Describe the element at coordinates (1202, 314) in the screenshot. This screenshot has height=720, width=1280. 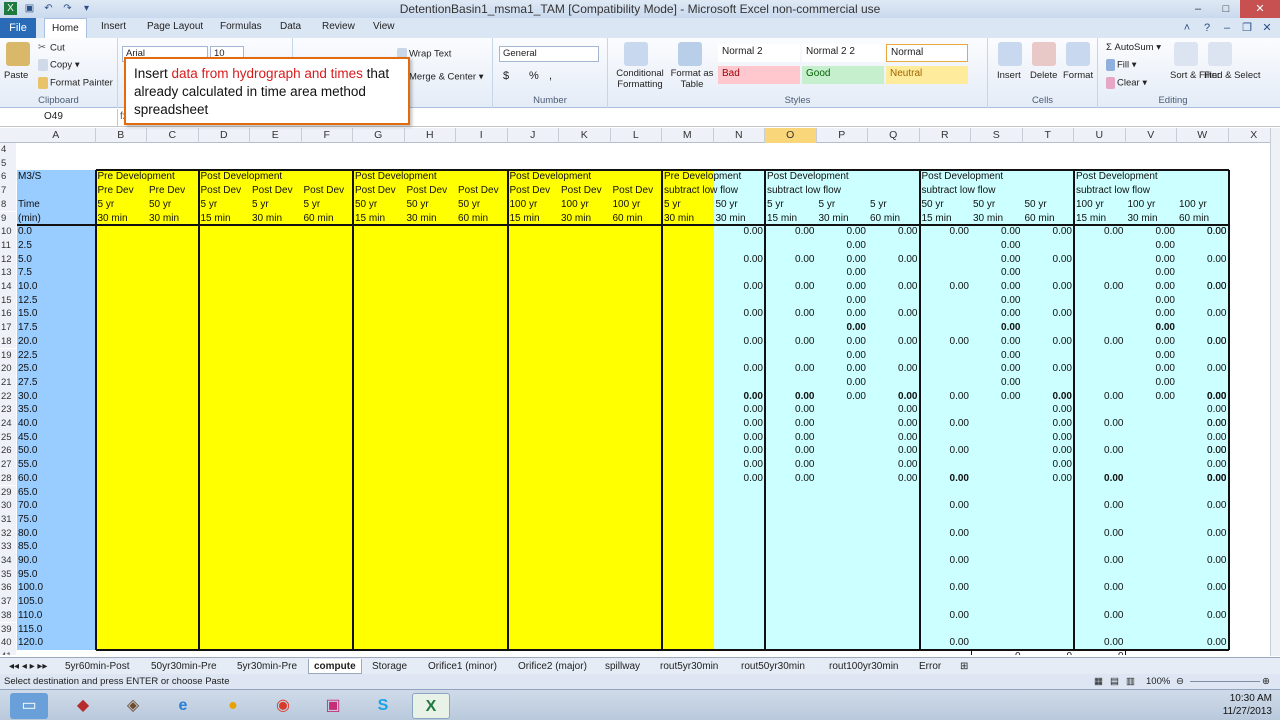
I see `cell-w16: 0.00` at that location.